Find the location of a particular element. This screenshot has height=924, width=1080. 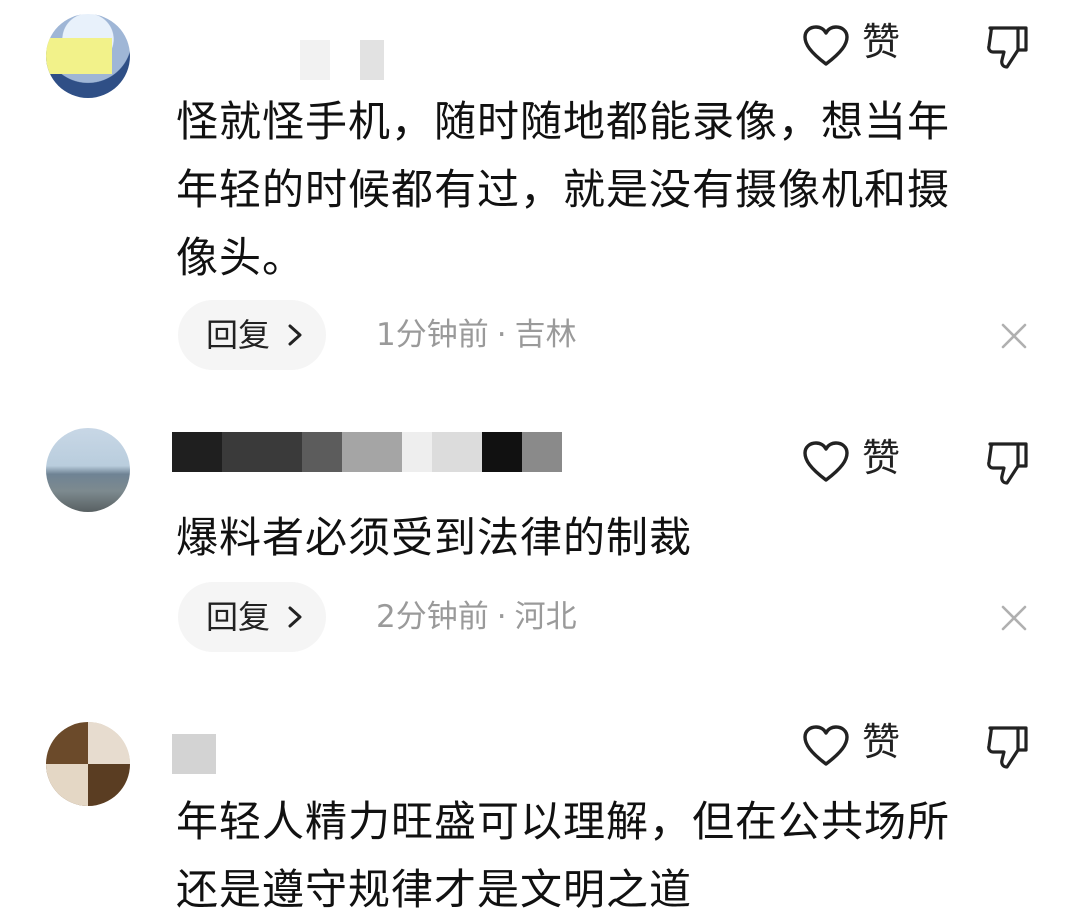

comment-meta: 2分钟前 · 河北 is located at coordinates (476, 617).